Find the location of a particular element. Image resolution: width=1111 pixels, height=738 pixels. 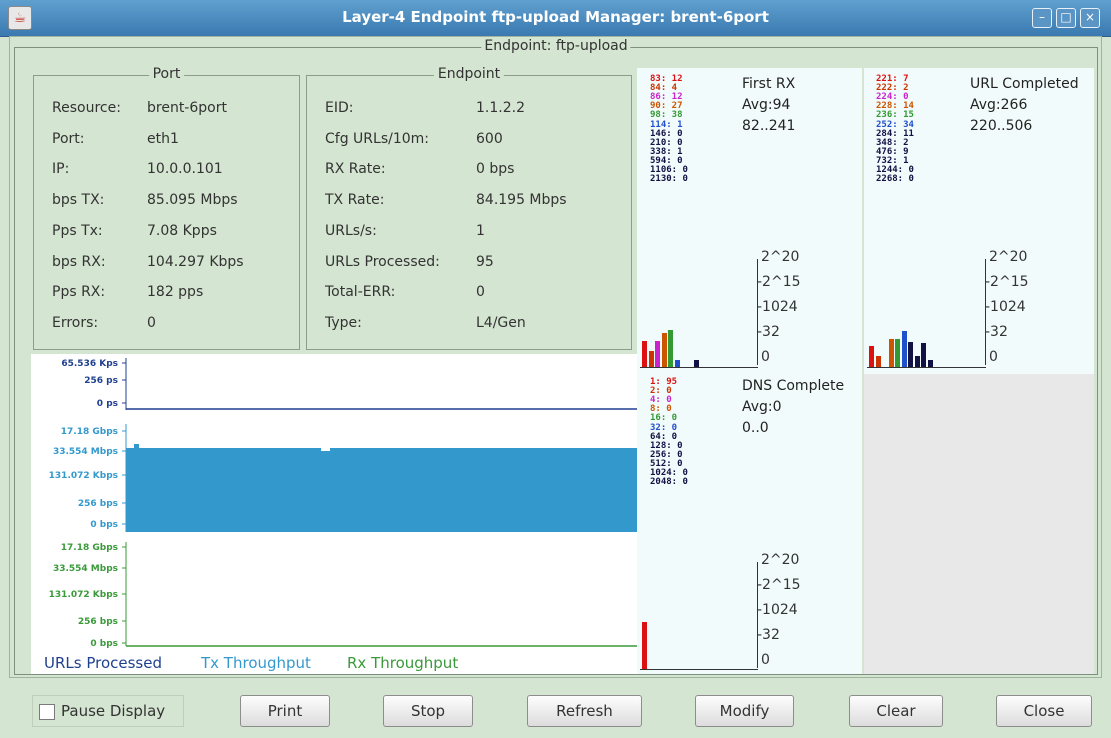

dns-complete-bucket-label: 2048: 0 is located at coordinates (669, 482).